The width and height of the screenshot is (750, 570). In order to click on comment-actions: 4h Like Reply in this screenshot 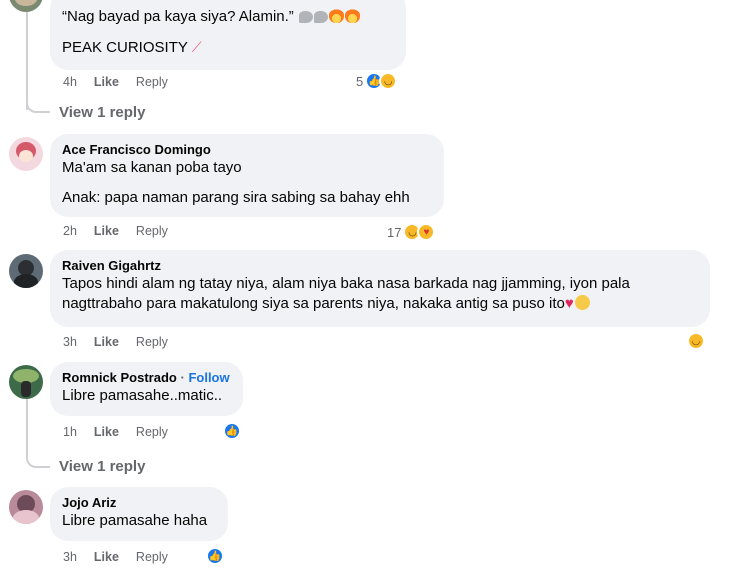, I will do `click(115, 82)`.